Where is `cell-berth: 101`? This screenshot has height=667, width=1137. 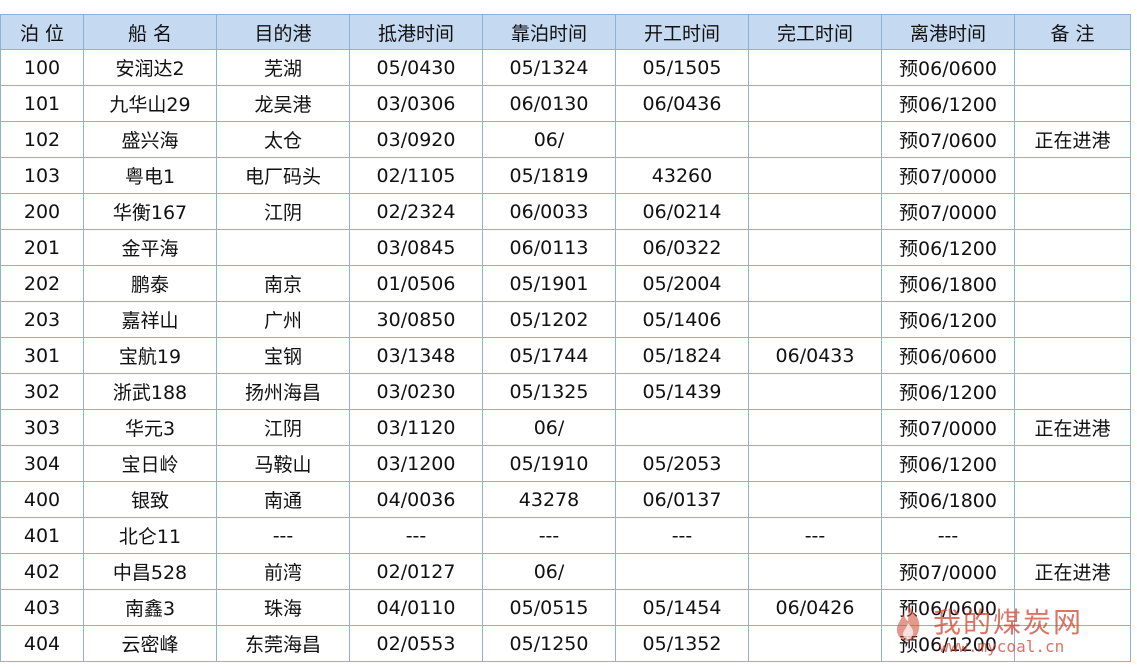 cell-berth: 101 is located at coordinates (42, 103).